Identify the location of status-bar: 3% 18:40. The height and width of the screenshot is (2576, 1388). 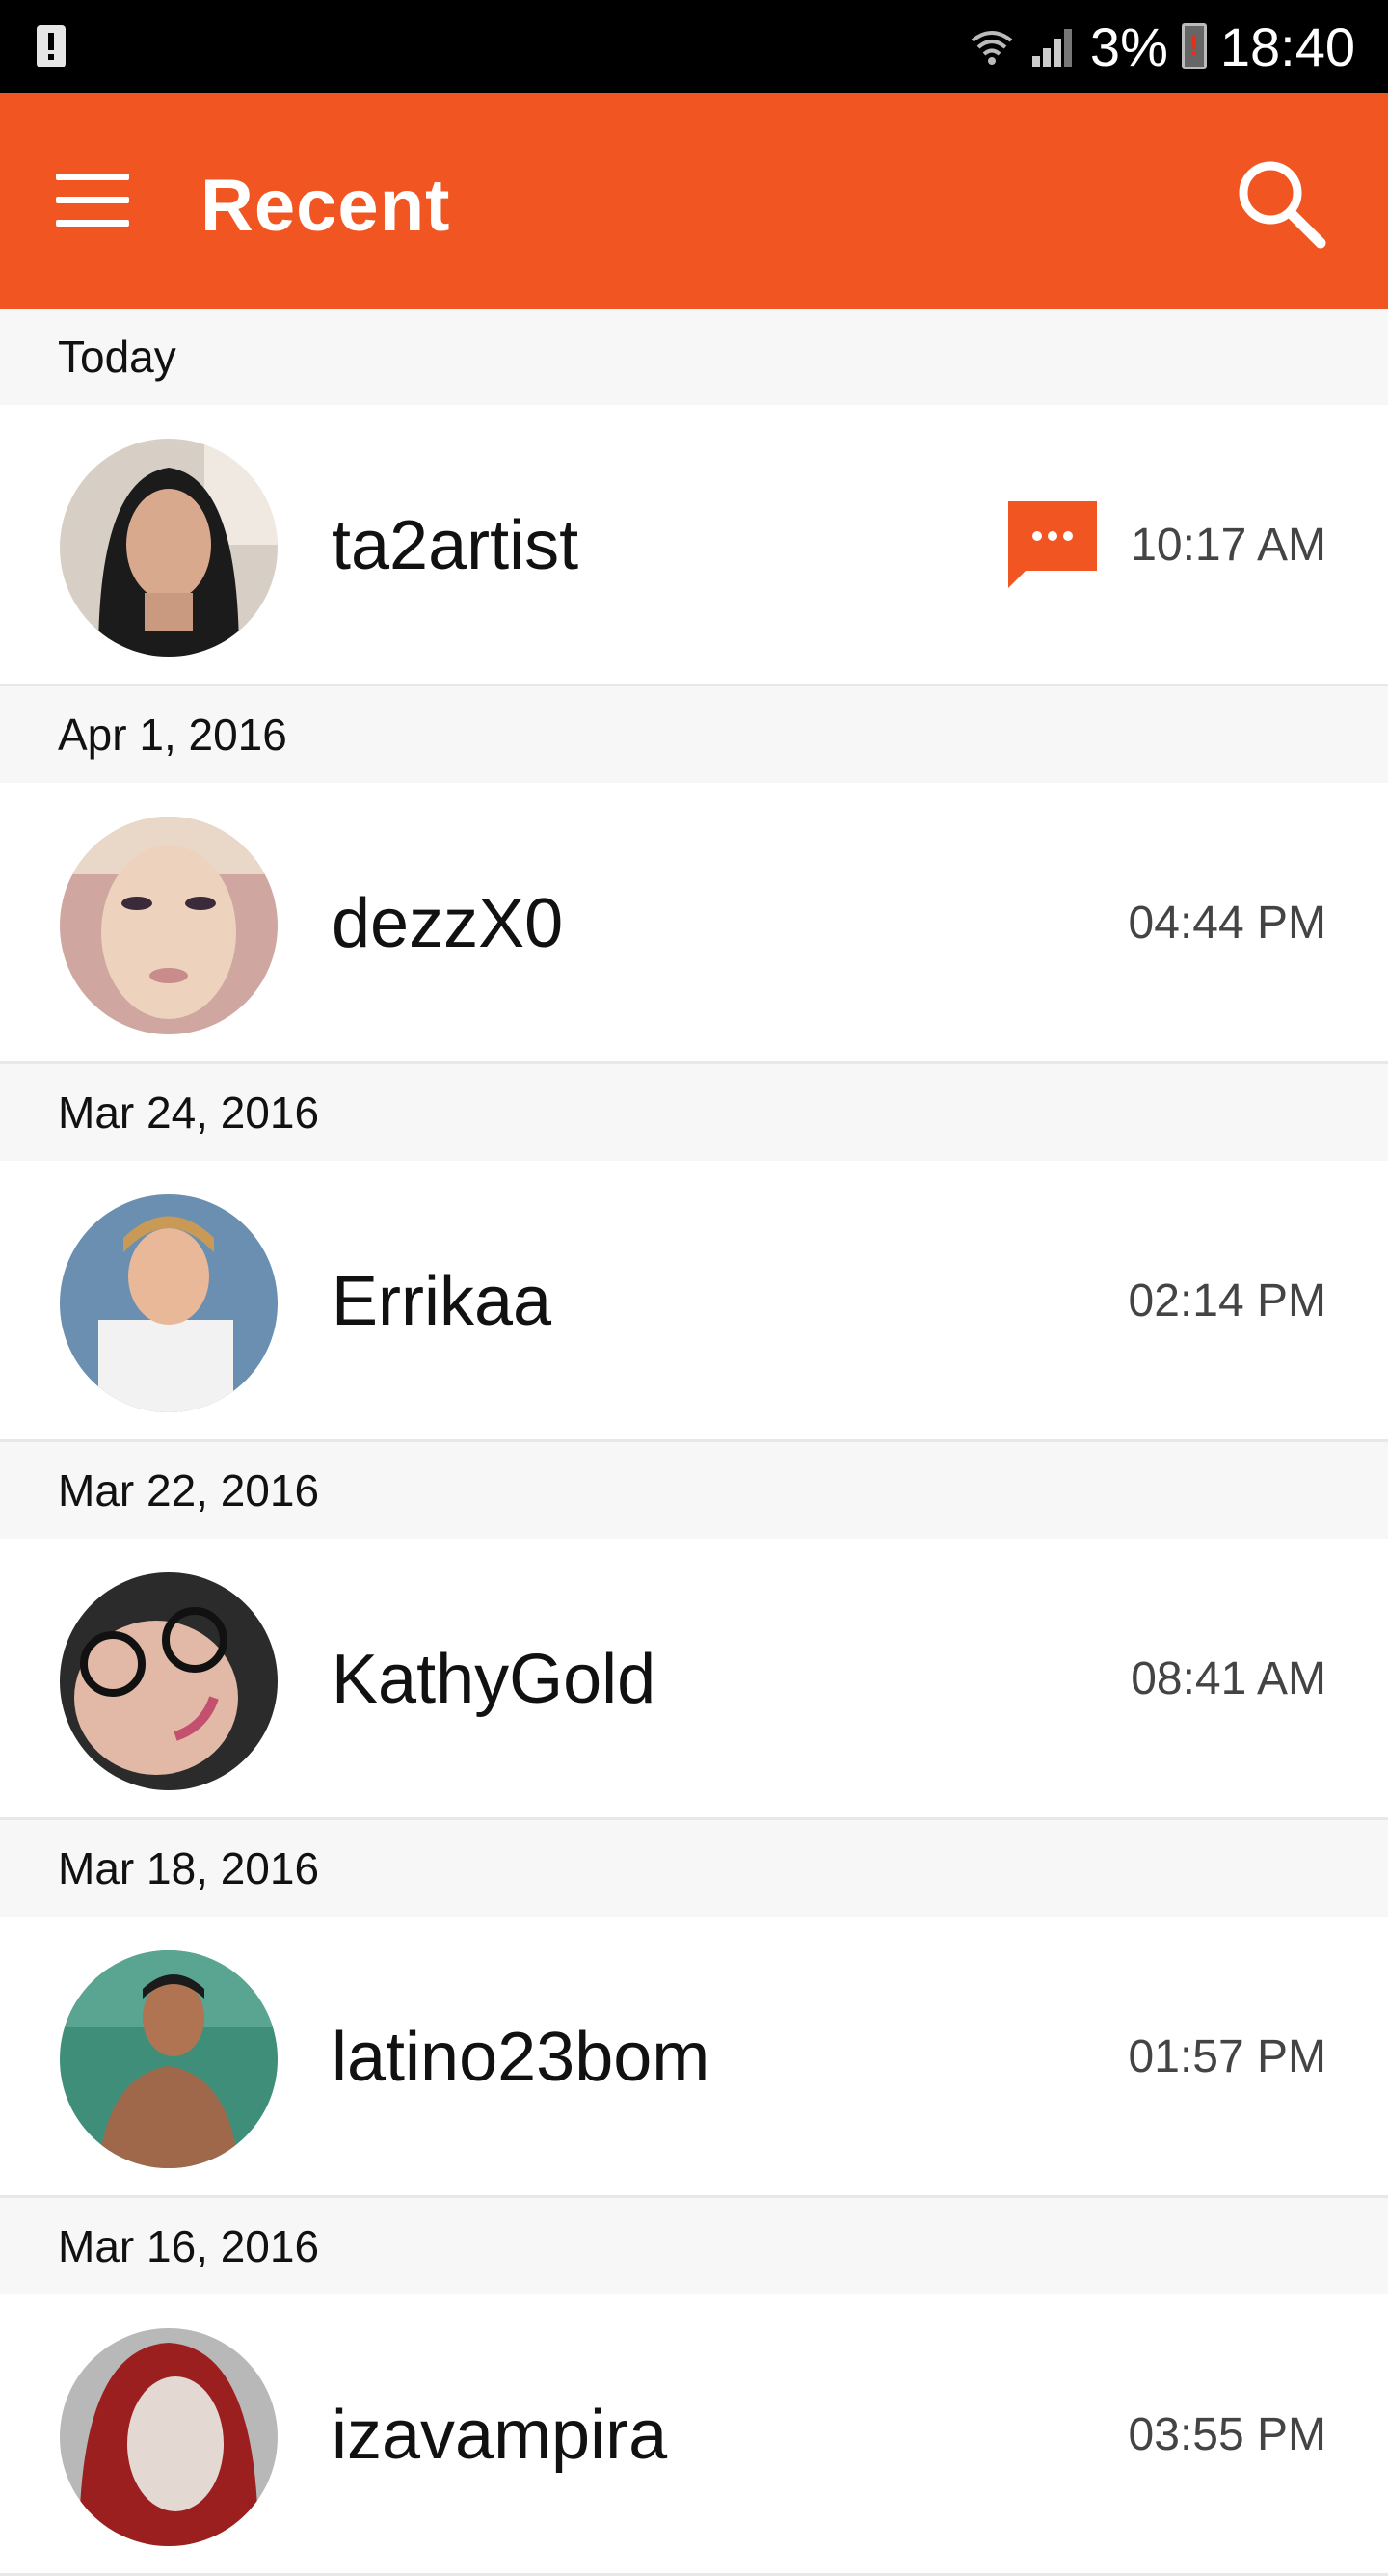
(694, 47).